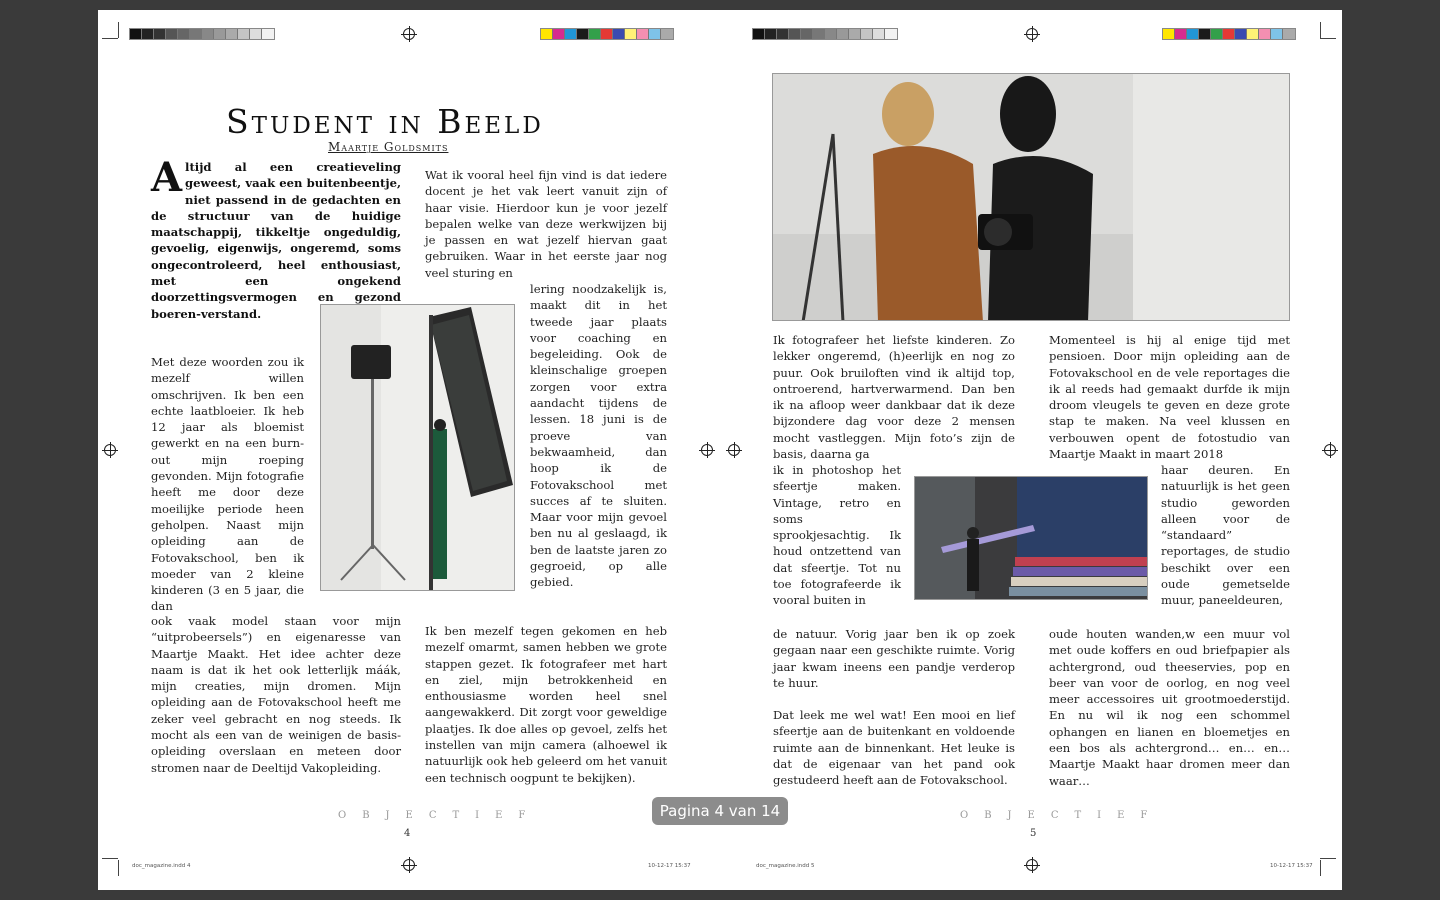 The height and width of the screenshot is (900, 1440). Describe the element at coordinates (167, 177) in the screenshot. I see `drop-cap: A` at that location.